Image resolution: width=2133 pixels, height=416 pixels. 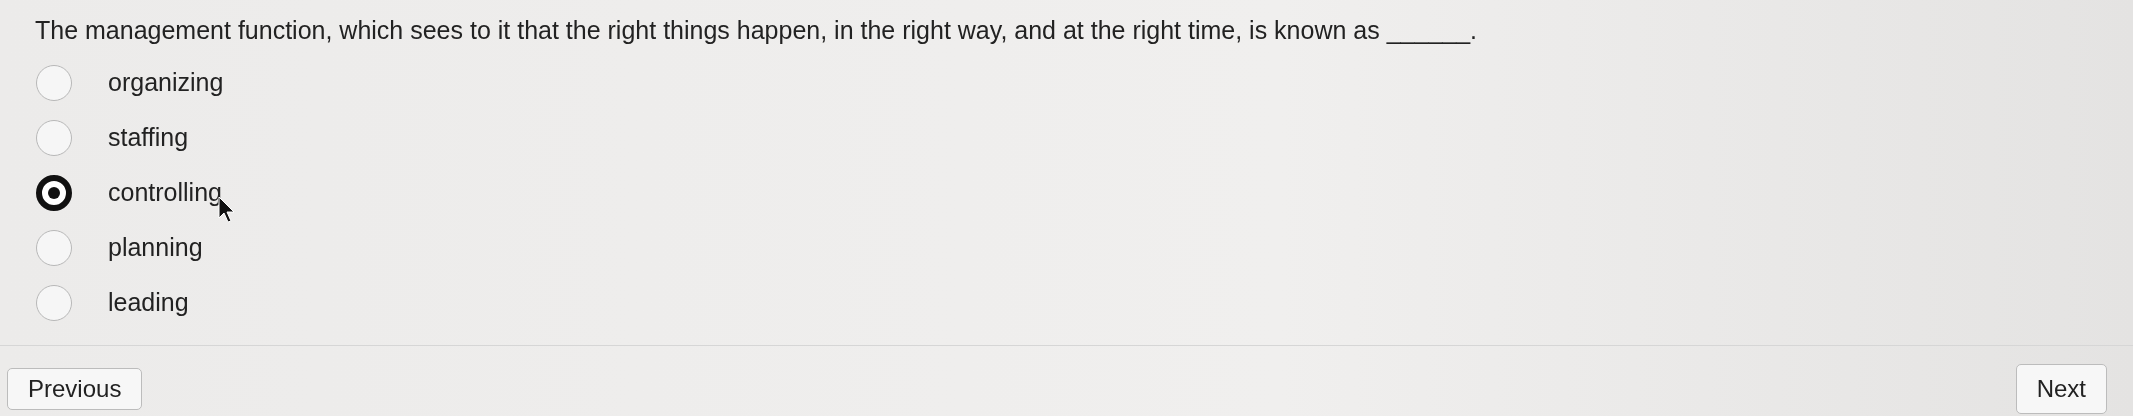 What do you see at coordinates (166, 83) in the screenshot?
I see `option-label: organizing` at bounding box center [166, 83].